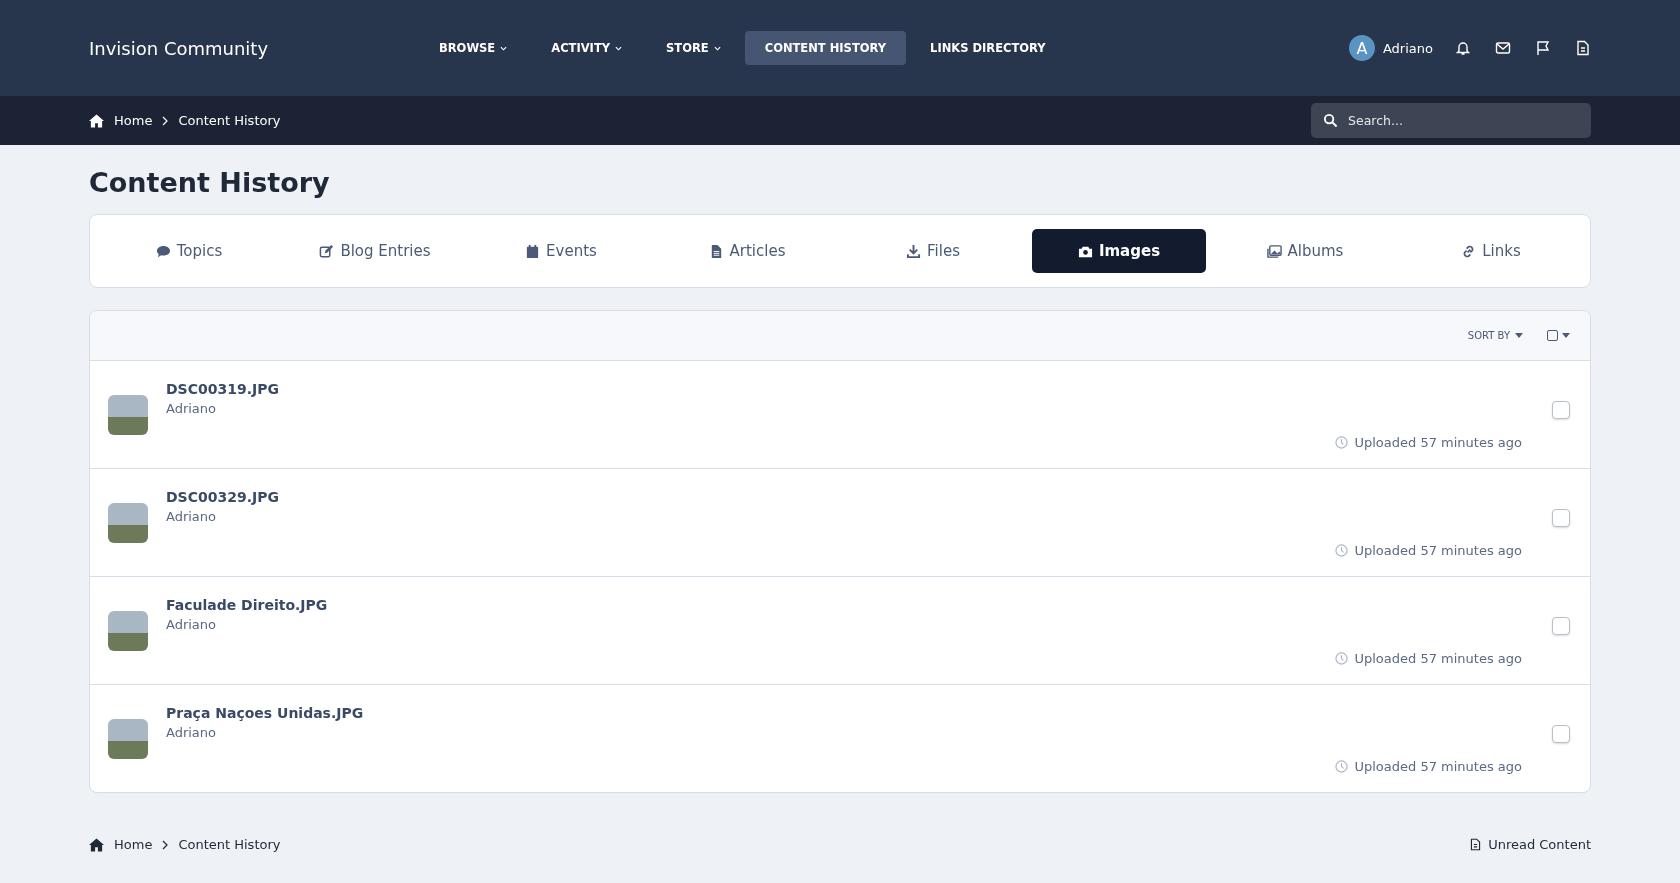 The width and height of the screenshot is (1680, 883). Describe the element at coordinates (751, 605) in the screenshot. I see `image-title-link: Faculade Direito.JPG` at that location.